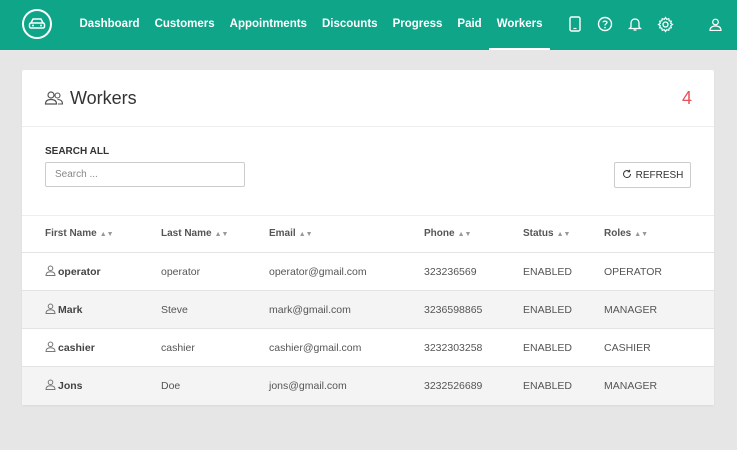 Image resolution: width=737 pixels, height=450 pixels. What do you see at coordinates (368, 98) in the screenshot?
I see `card-header: Workers 4` at bounding box center [368, 98].